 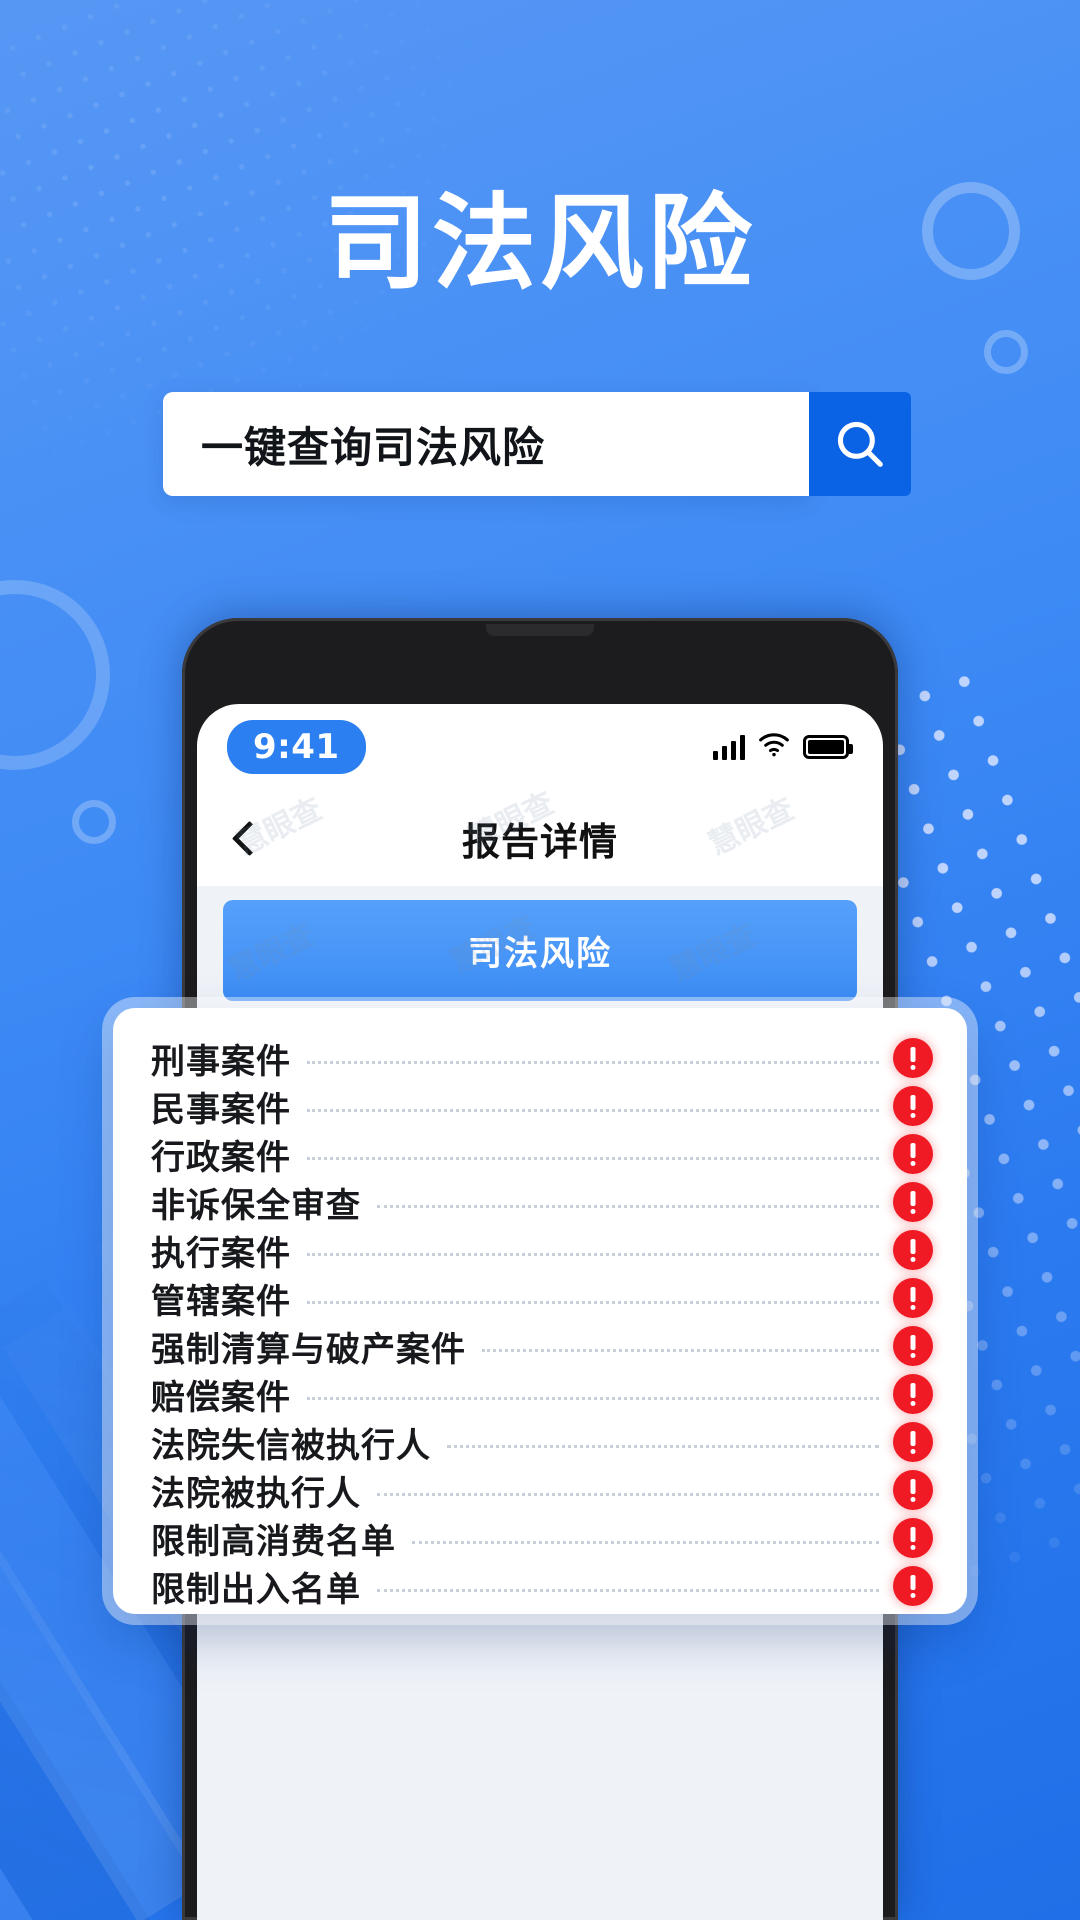 What do you see at coordinates (539, 841) in the screenshot?
I see `app-page-title: 报告详情` at bounding box center [539, 841].